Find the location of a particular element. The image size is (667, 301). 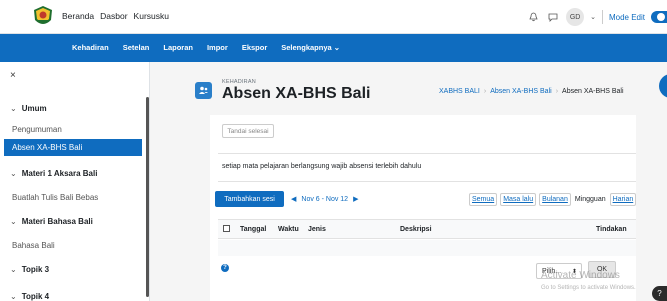

help-float-button: ? is located at coordinates (659, 293).